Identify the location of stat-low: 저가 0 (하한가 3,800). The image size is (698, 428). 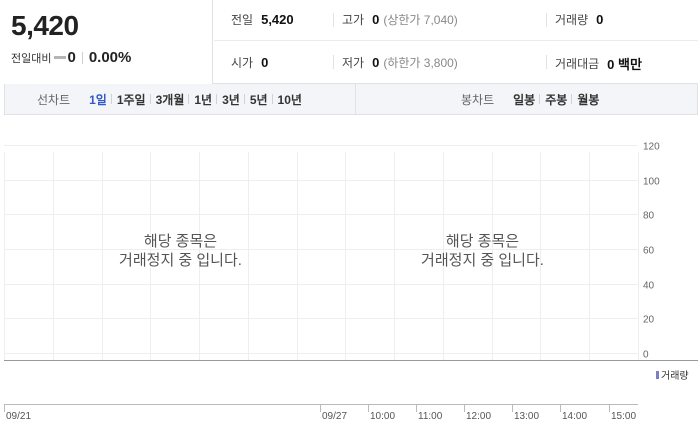
(400, 62).